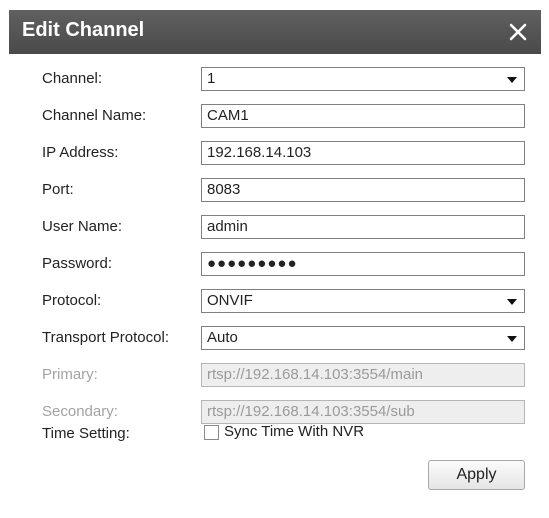 The height and width of the screenshot is (518, 549). I want to click on transport-protocol-label: Transport Protocol:, so click(105, 337).